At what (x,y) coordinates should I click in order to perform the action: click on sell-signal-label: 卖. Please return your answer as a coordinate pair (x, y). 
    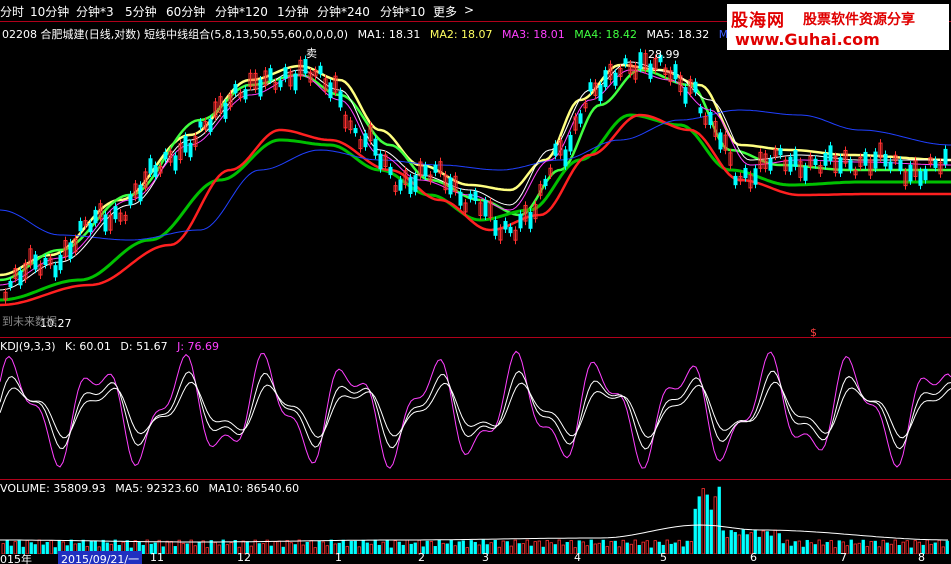
    Looking at the image, I should click on (311, 53).